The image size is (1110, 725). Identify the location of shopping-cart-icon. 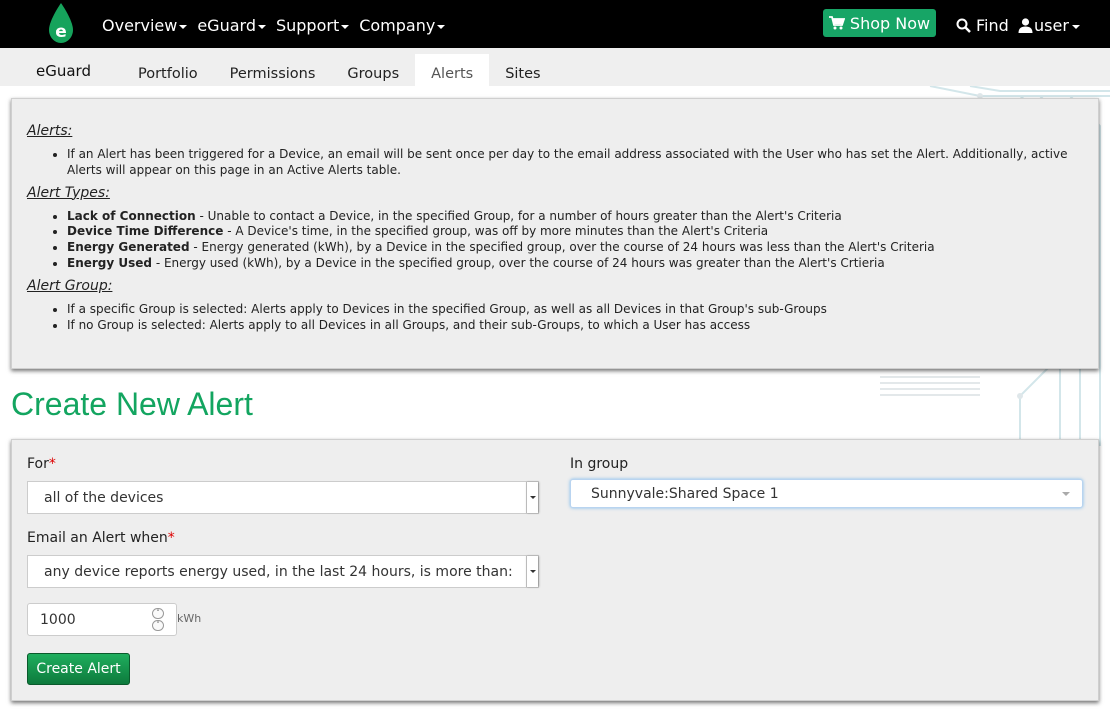
(836, 23).